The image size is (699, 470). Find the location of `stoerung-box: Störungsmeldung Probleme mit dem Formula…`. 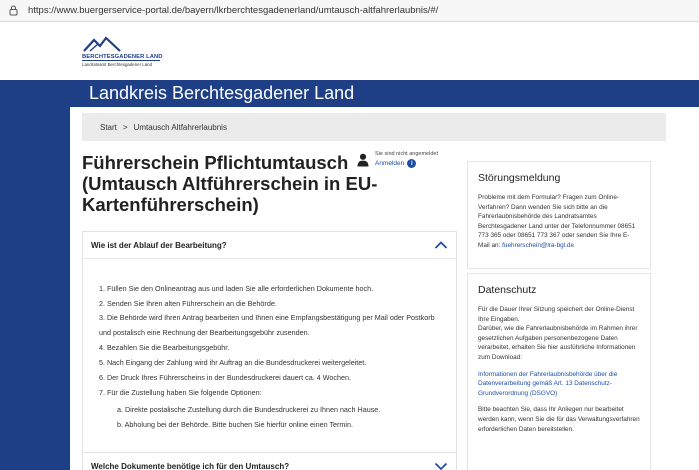

stoerung-box: Störungsmeldung Probleme mit dem Formula… is located at coordinates (559, 215).